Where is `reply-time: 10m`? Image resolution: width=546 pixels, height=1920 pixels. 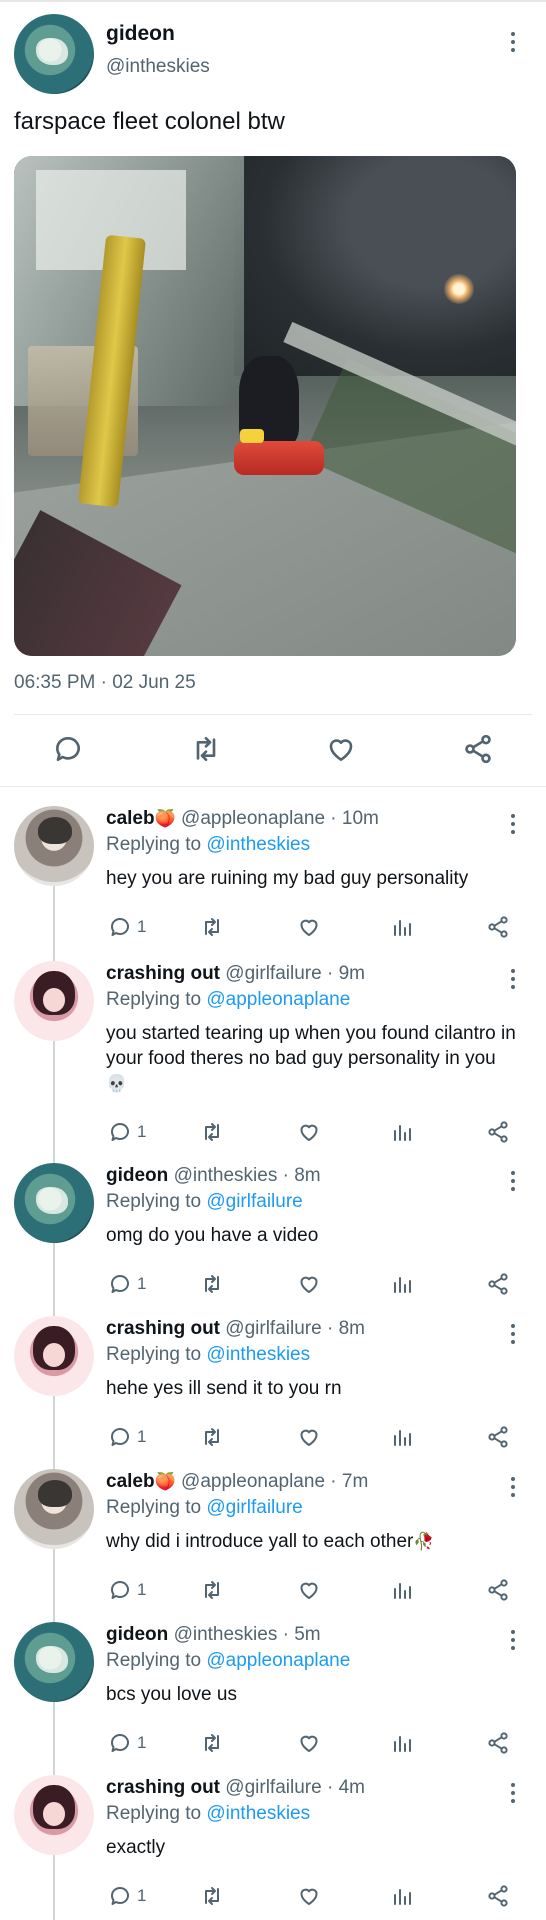
reply-time: 10m is located at coordinates (360, 818).